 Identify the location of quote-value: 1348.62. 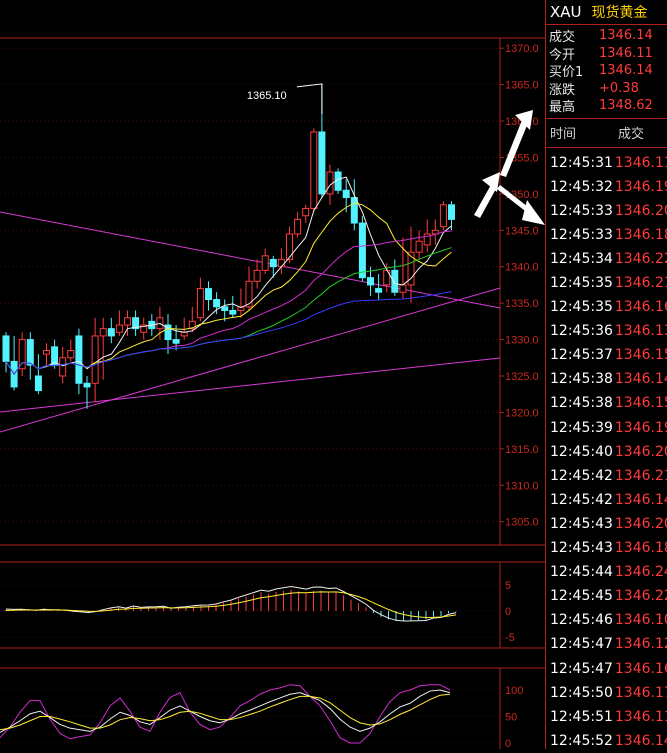
(626, 106).